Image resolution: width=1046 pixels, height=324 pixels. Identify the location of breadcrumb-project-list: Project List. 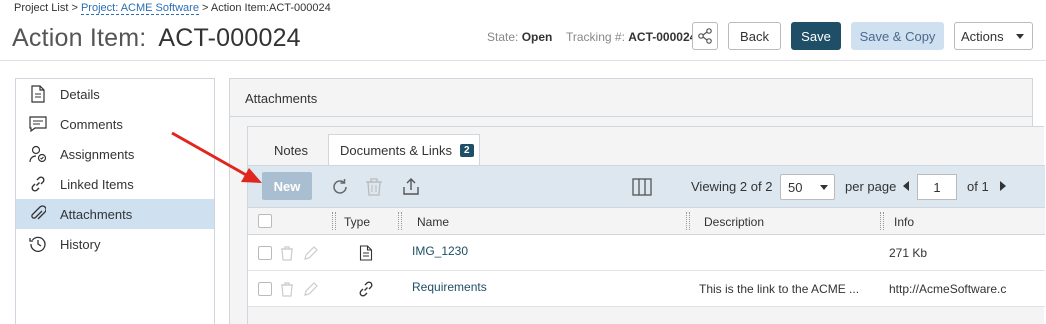
(41, 8).